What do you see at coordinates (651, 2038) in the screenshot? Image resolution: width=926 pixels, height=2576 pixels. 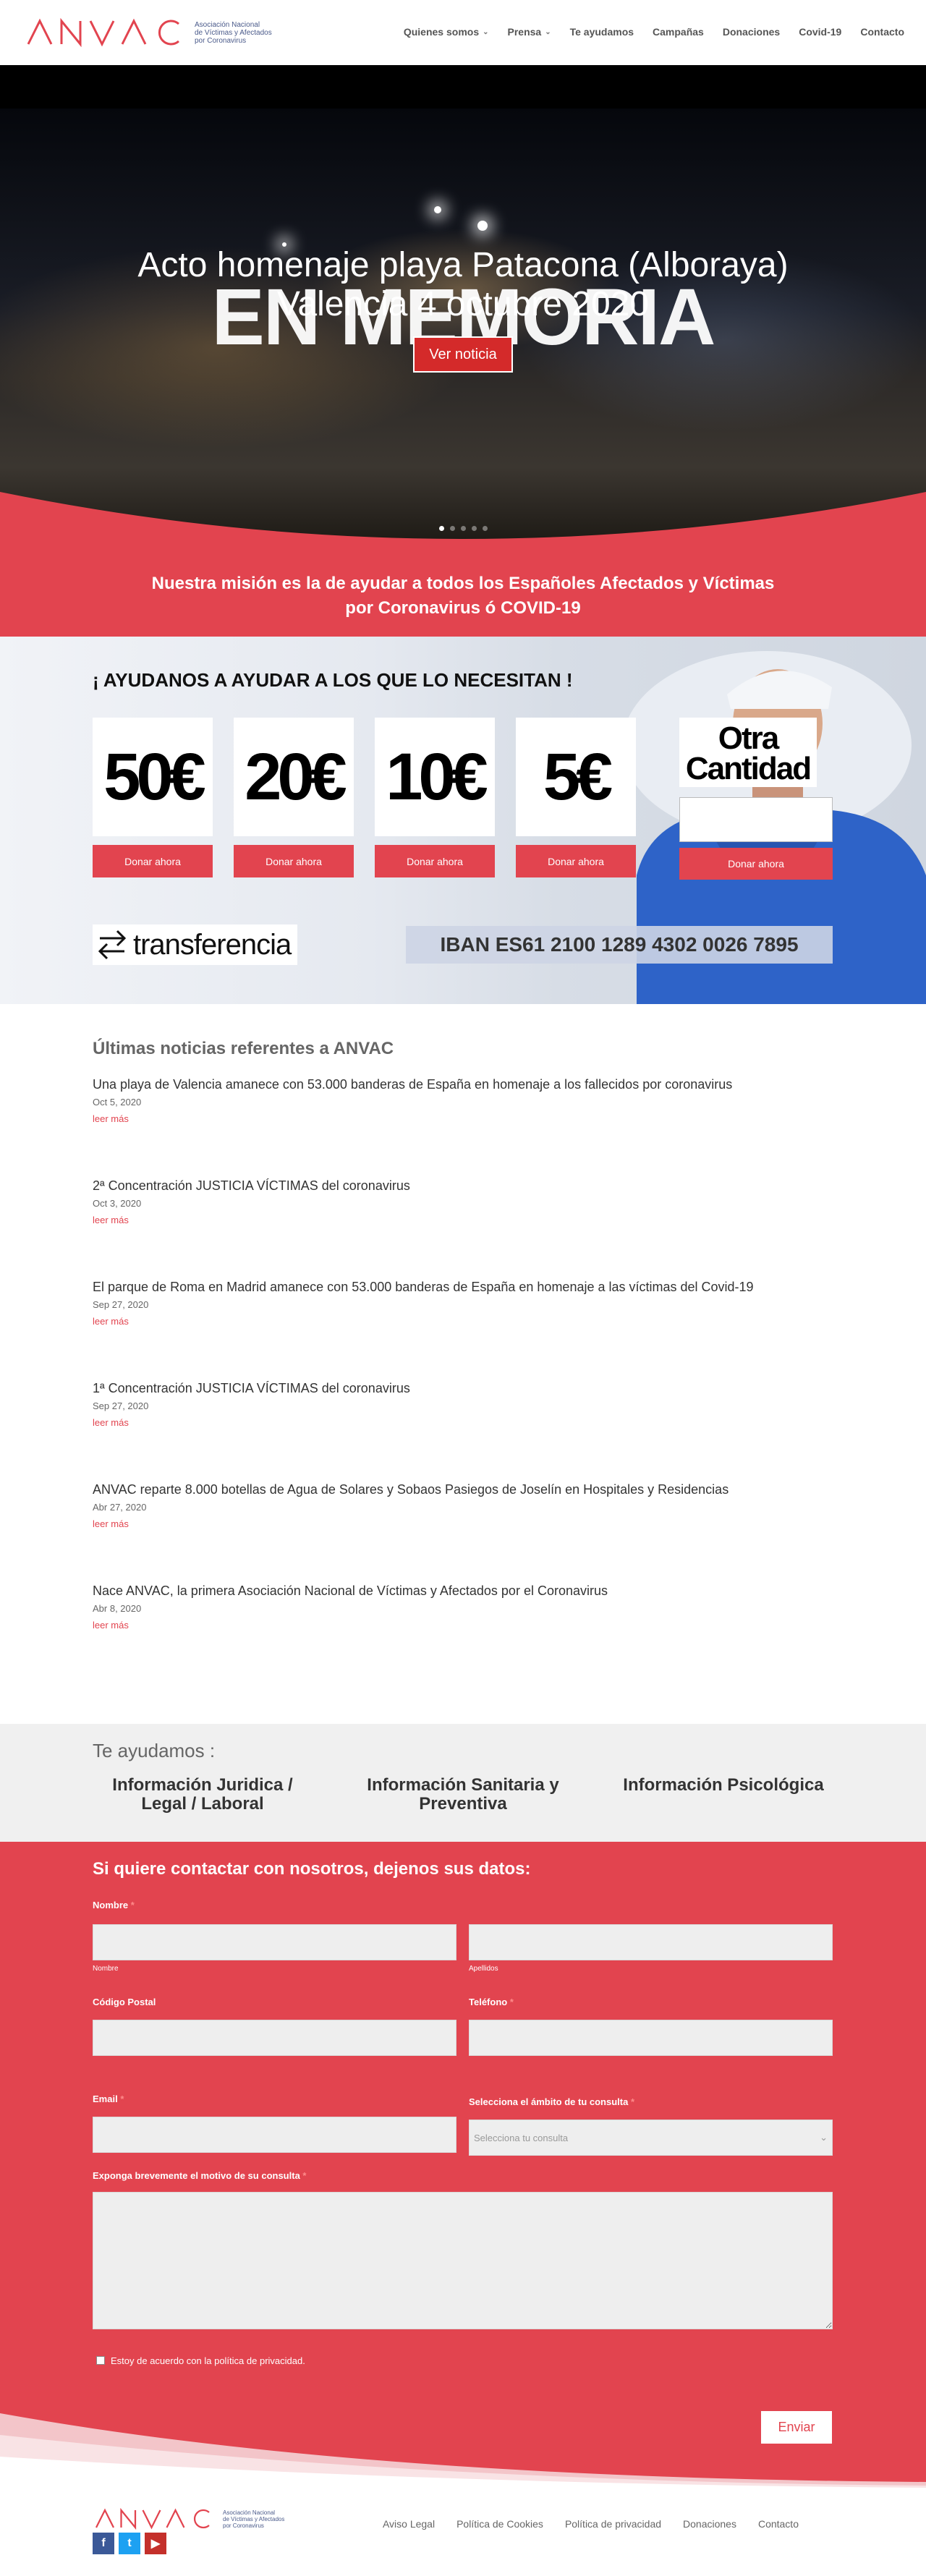 I see `phone-input` at bounding box center [651, 2038].